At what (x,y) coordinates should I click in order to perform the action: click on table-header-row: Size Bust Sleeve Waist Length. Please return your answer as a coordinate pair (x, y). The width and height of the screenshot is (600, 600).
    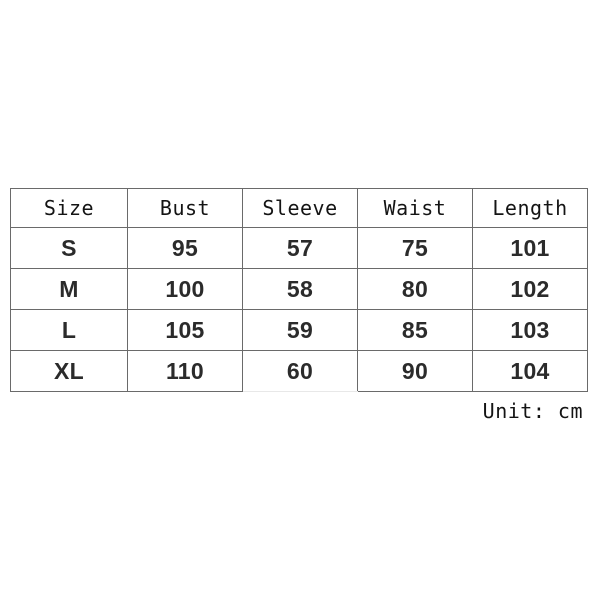
    Looking at the image, I should click on (299, 208).